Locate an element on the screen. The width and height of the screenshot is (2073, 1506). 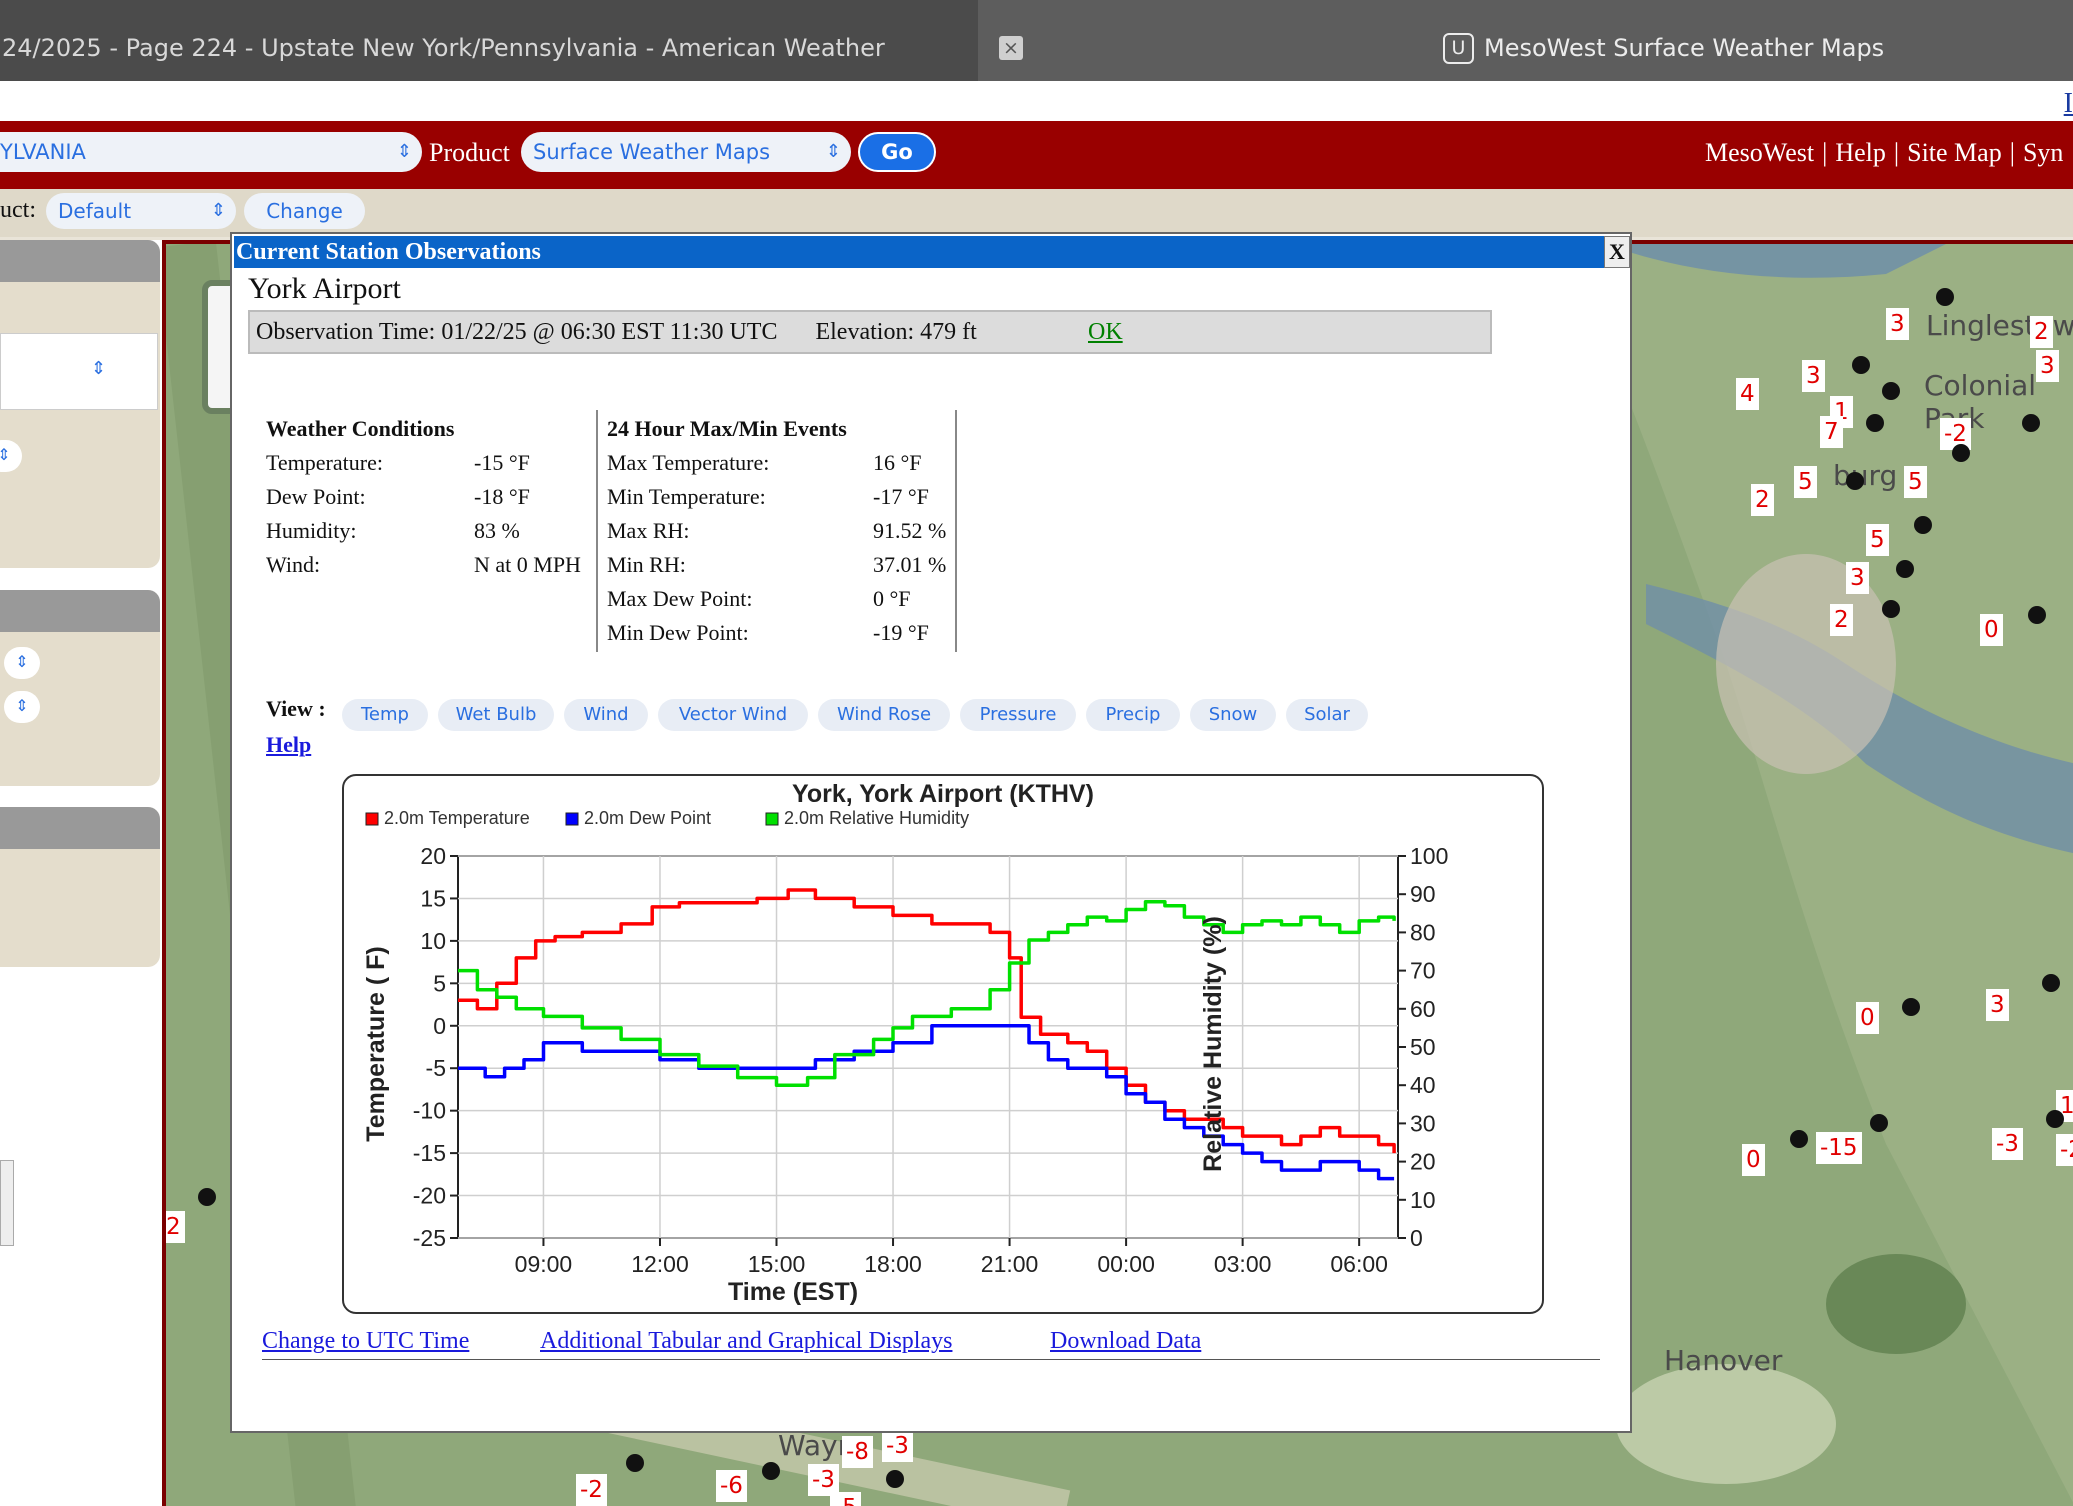
top-strip-link: I is located at coordinates (2068, 104).